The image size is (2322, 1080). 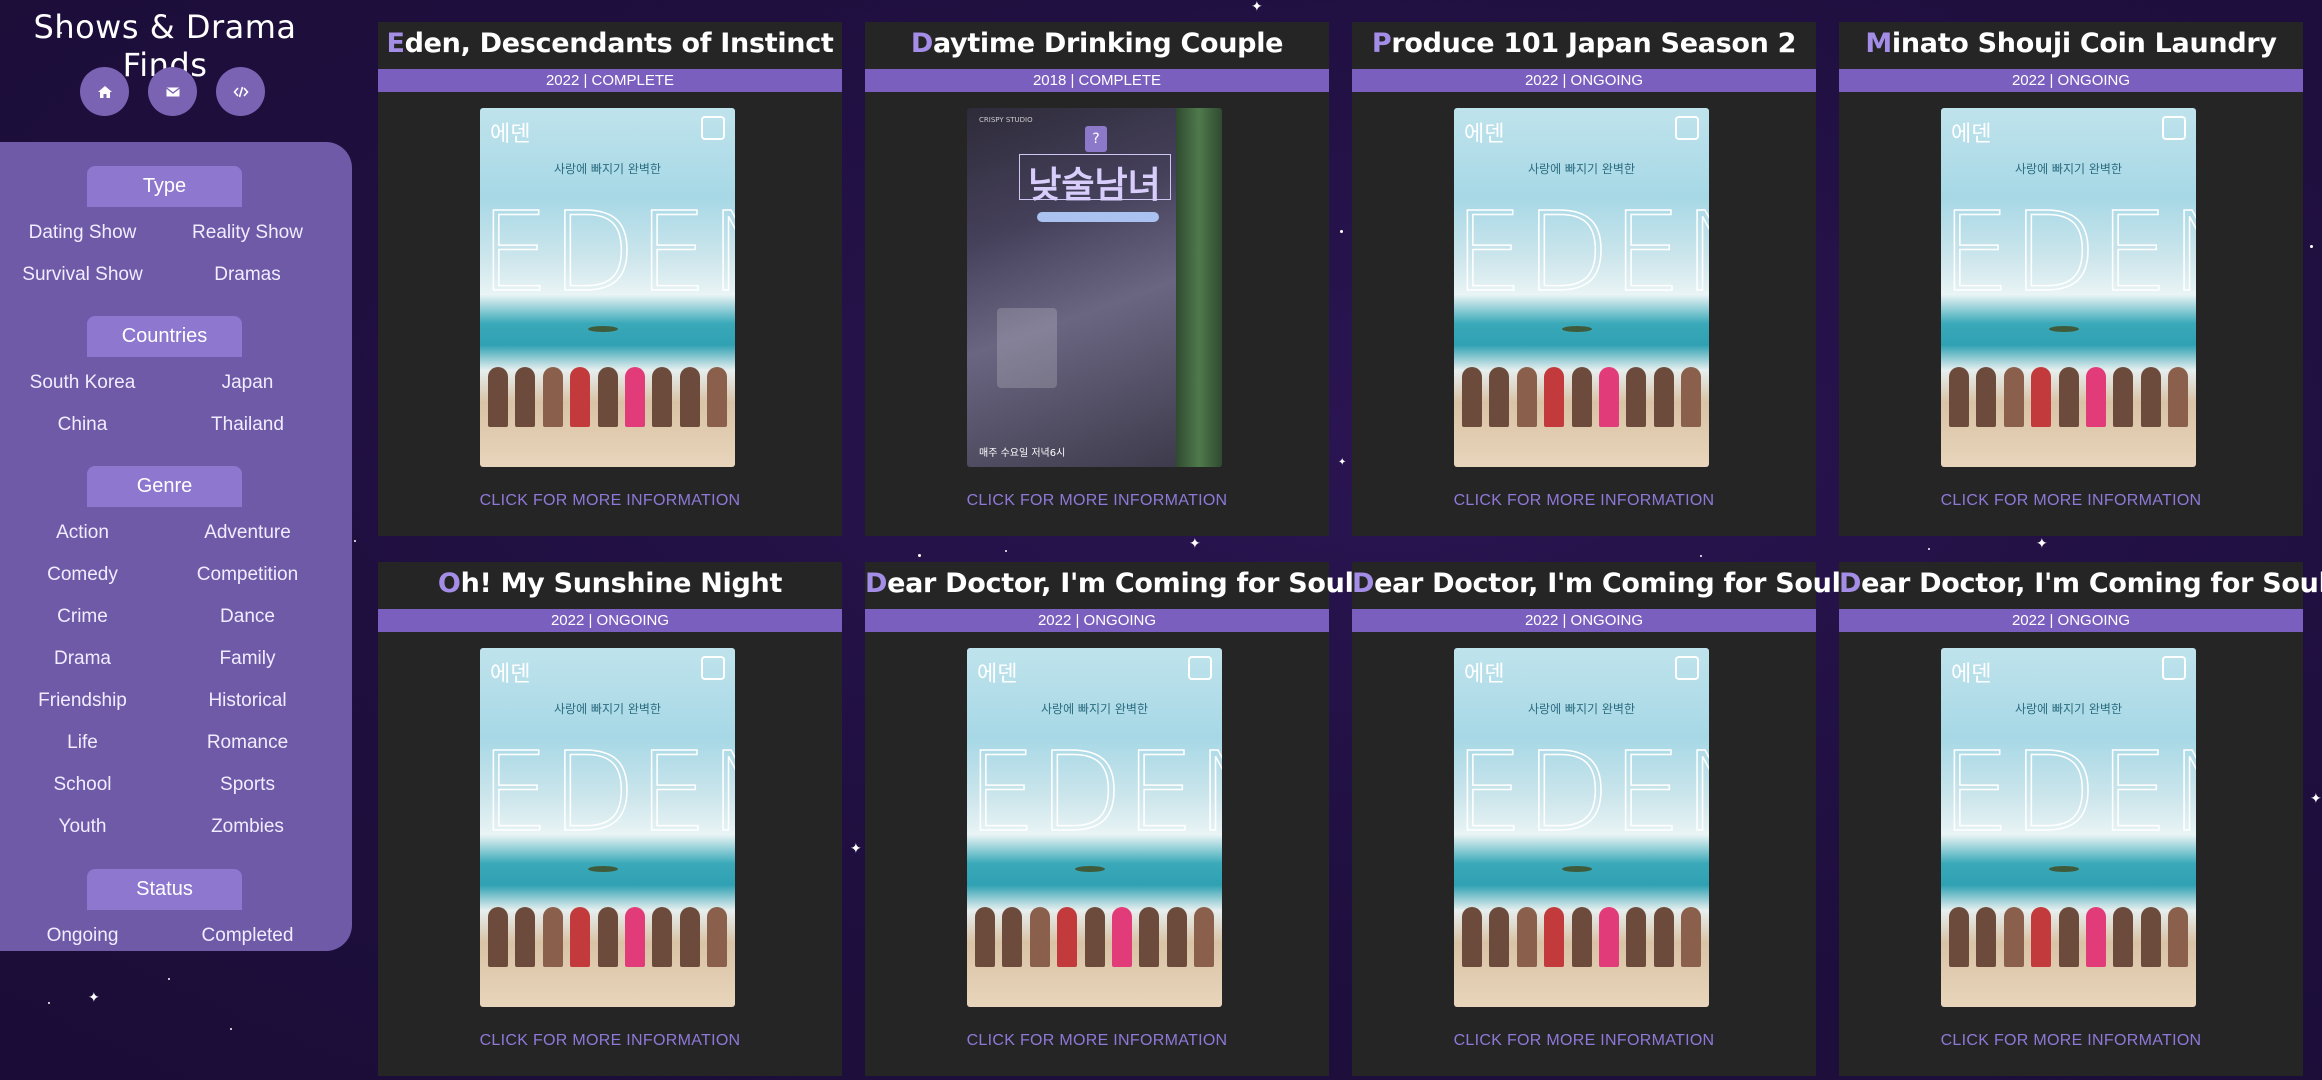 I want to click on filter-option-crime: Crime, so click(x=82, y=617).